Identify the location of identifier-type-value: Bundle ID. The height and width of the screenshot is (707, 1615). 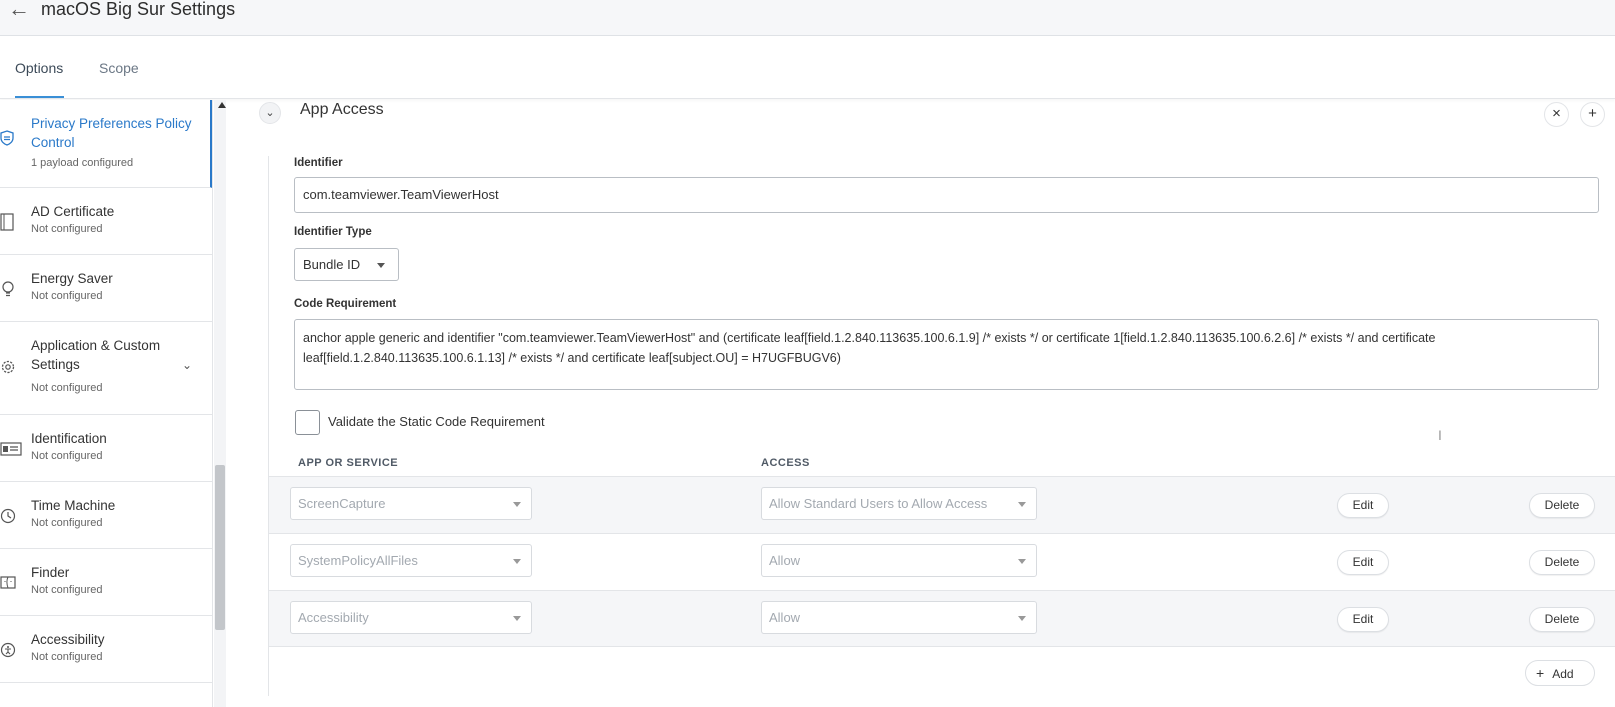
(332, 264).